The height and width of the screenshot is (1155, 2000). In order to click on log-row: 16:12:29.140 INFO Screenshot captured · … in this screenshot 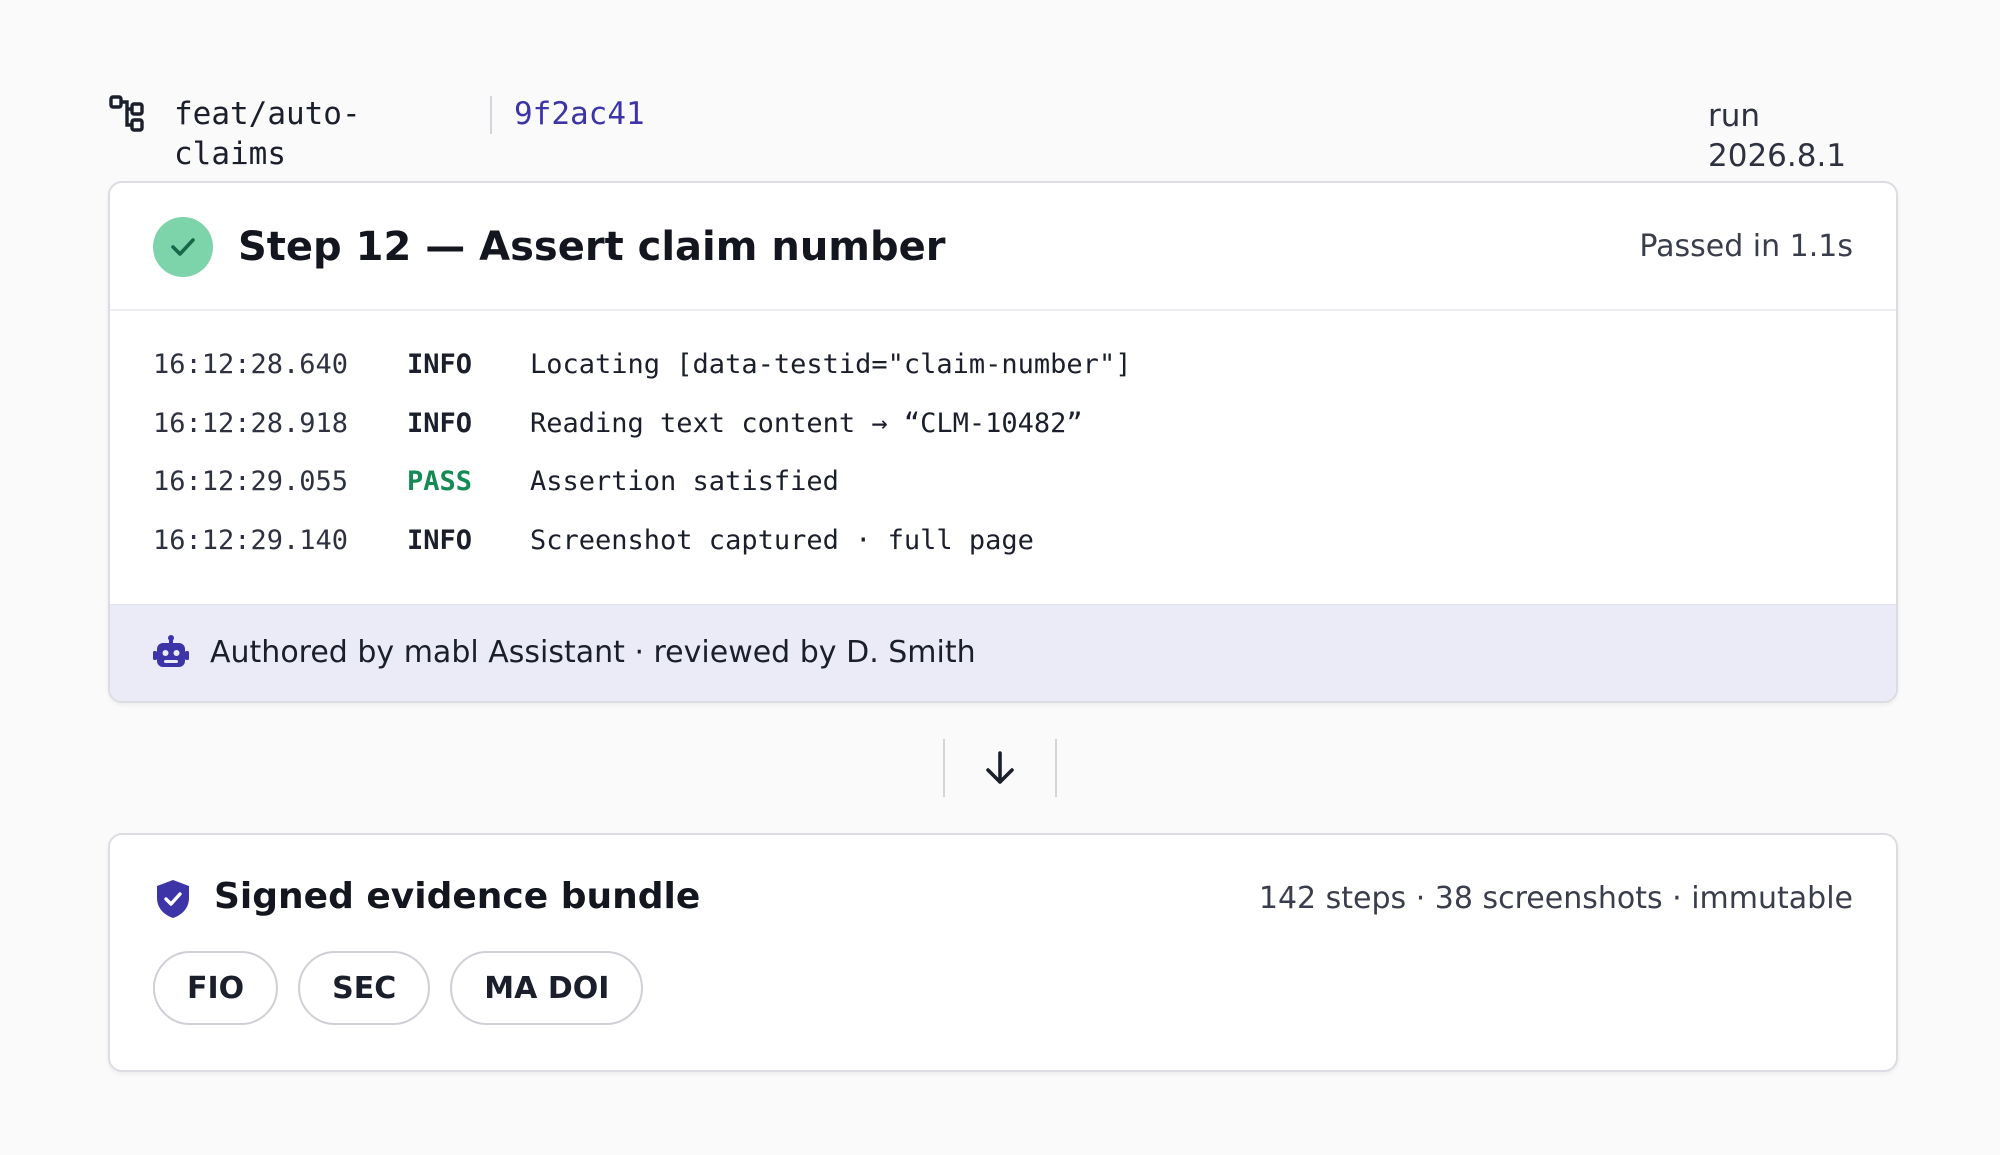, I will do `click(1003, 548)`.